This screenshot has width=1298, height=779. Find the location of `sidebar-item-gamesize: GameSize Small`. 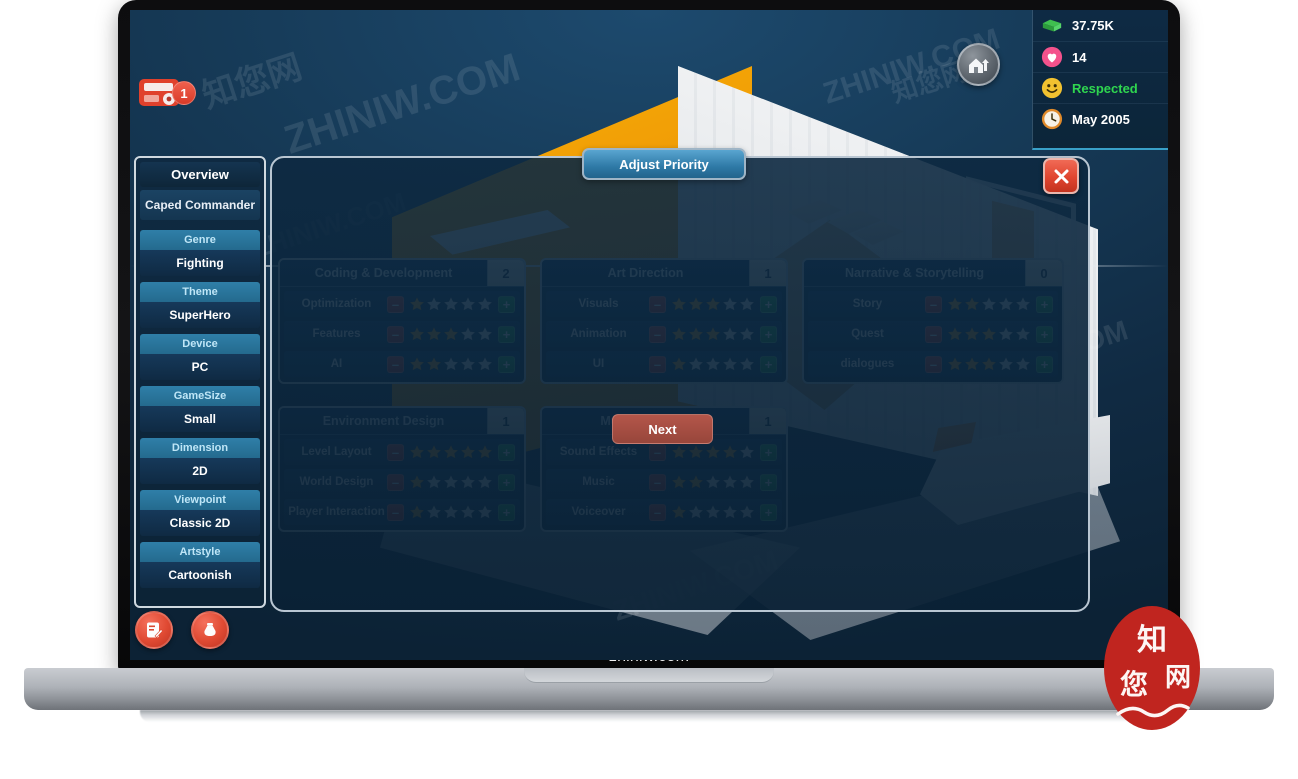

sidebar-item-gamesize: GameSize Small is located at coordinates (200, 409).